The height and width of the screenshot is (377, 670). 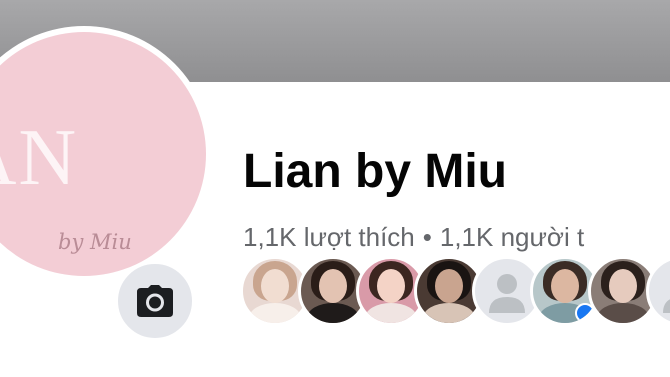 What do you see at coordinates (329, 237) in the screenshot?
I see `likes-count: 1,1K lượt thích` at bounding box center [329, 237].